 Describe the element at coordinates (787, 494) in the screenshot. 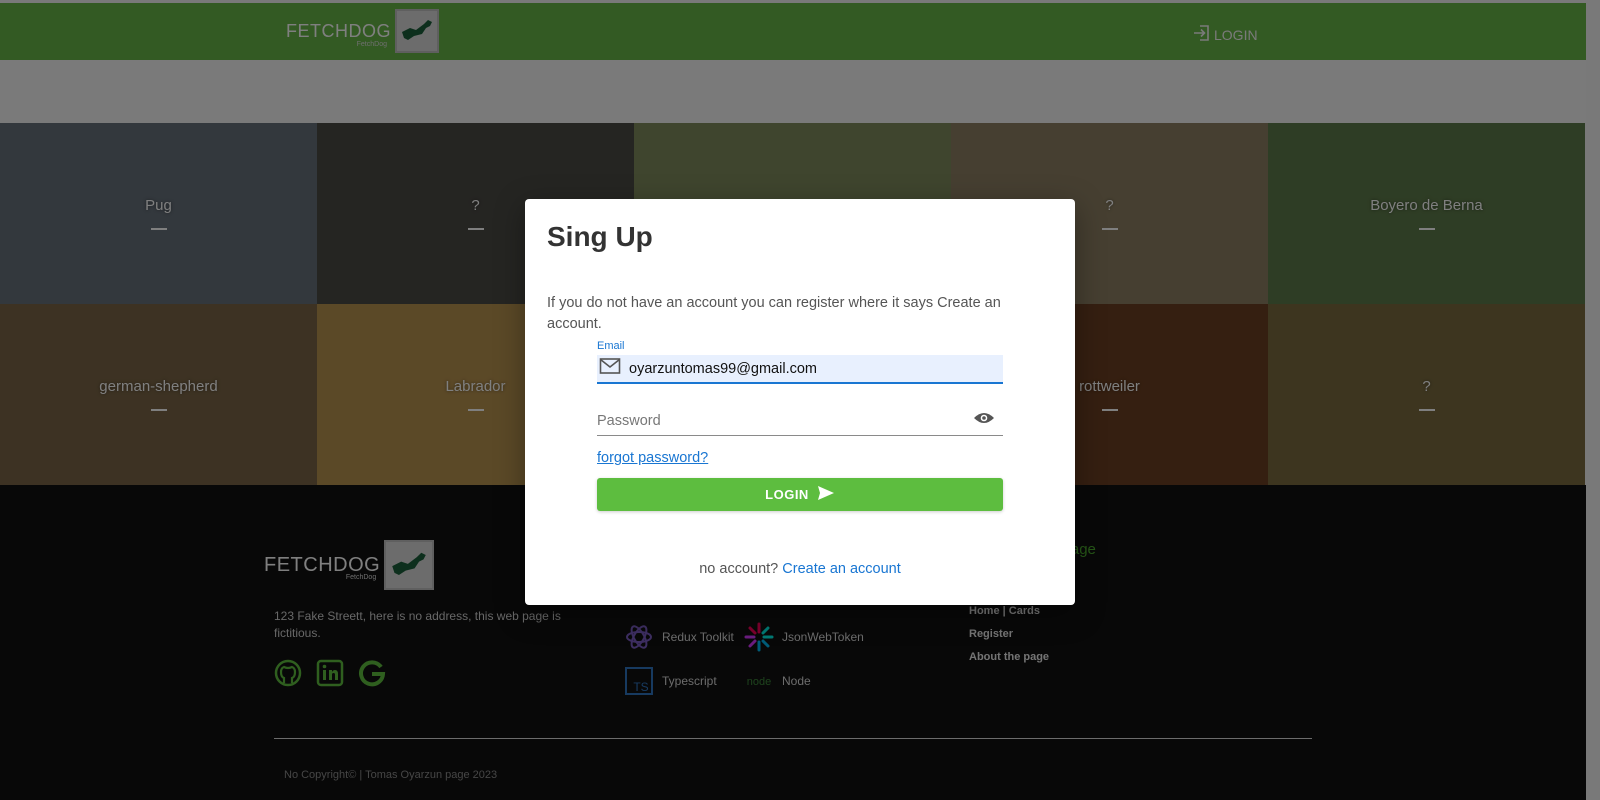

I see `login-button-label: LOGIN` at that location.